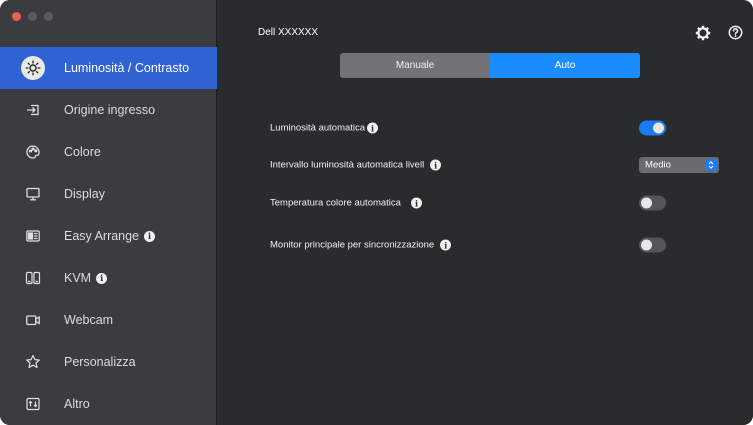 The width and height of the screenshot is (753, 425). What do you see at coordinates (335, 203) in the screenshot?
I see `auto-color-temp-label: Temperatura colore automatica` at bounding box center [335, 203].